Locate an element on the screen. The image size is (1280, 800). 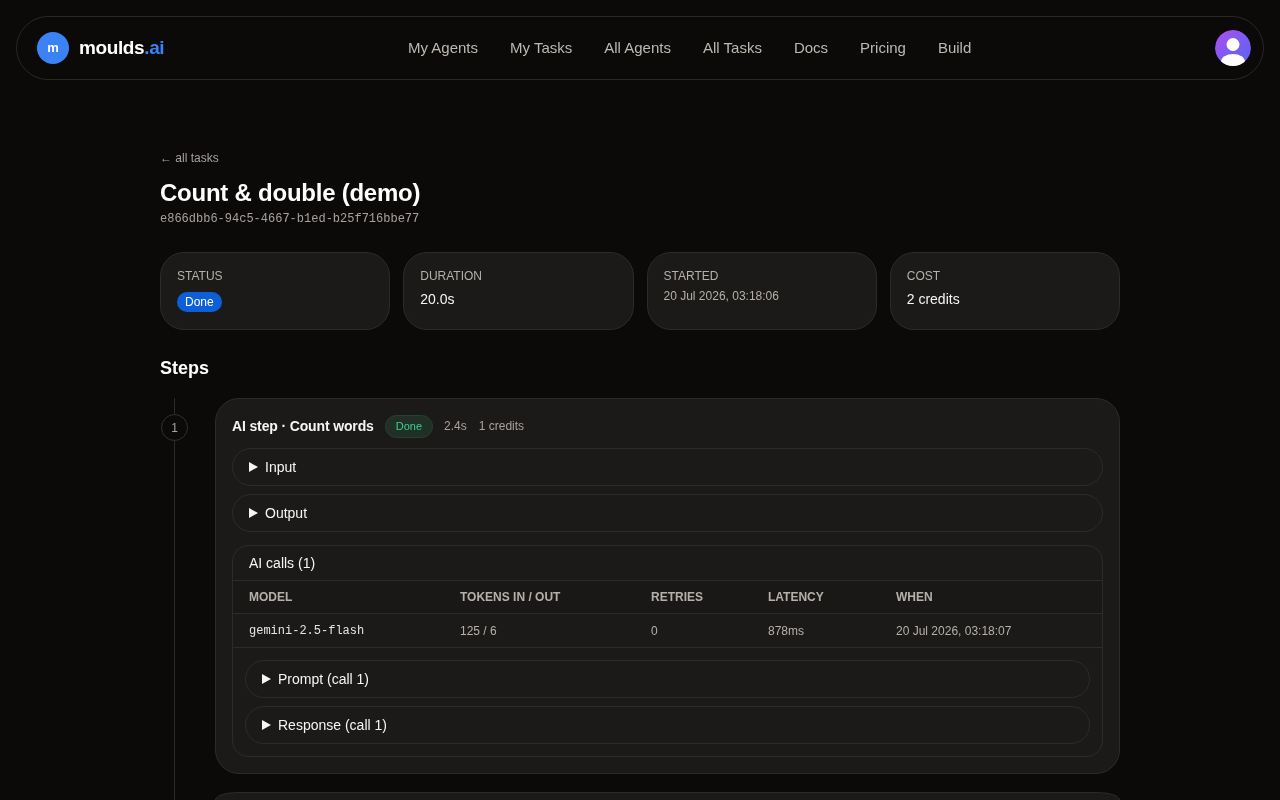
task-id: e866dbb6-94c5-4667-b1ed-b25f716bbe77 is located at coordinates (290, 219).